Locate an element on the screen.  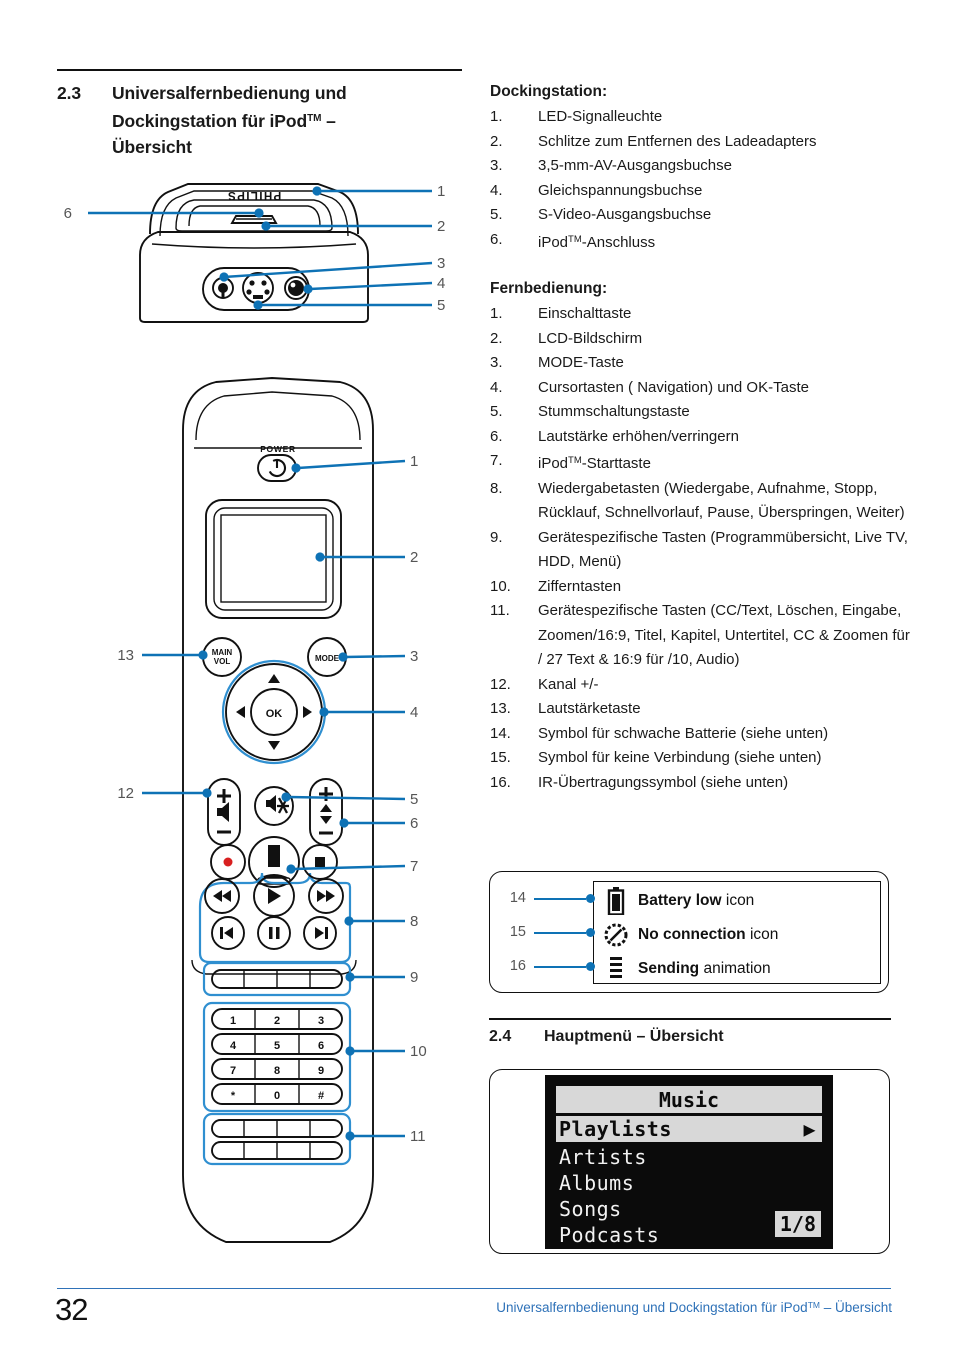
device-keys-highlight is located at coordinates (277, 979).